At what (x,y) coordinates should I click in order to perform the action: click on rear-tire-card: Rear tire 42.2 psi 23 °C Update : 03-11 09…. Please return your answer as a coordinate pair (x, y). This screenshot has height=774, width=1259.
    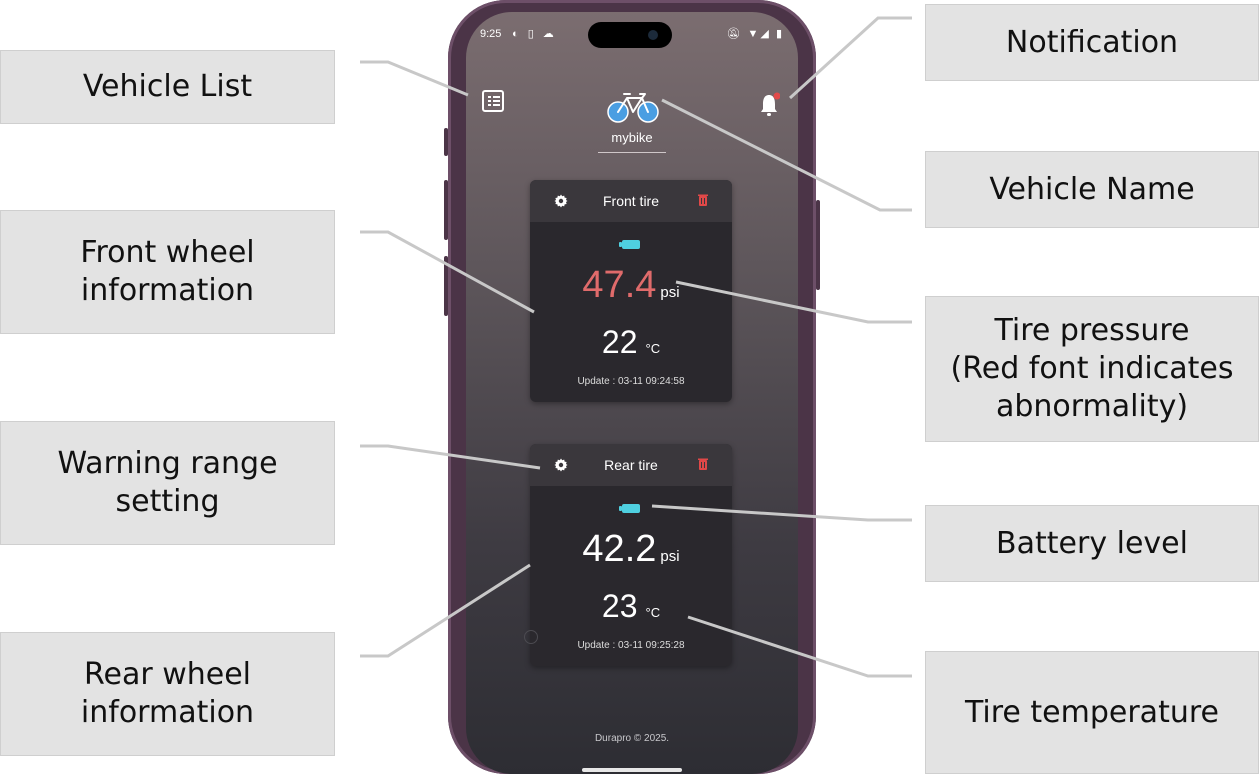
    Looking at the image, I should click on (631, 555).